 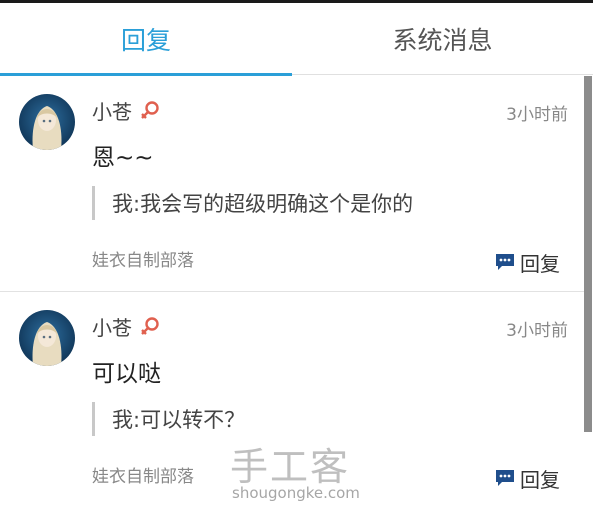 I want to click on tab-bar: 回复 系统消息, so click(x=296, y=40).